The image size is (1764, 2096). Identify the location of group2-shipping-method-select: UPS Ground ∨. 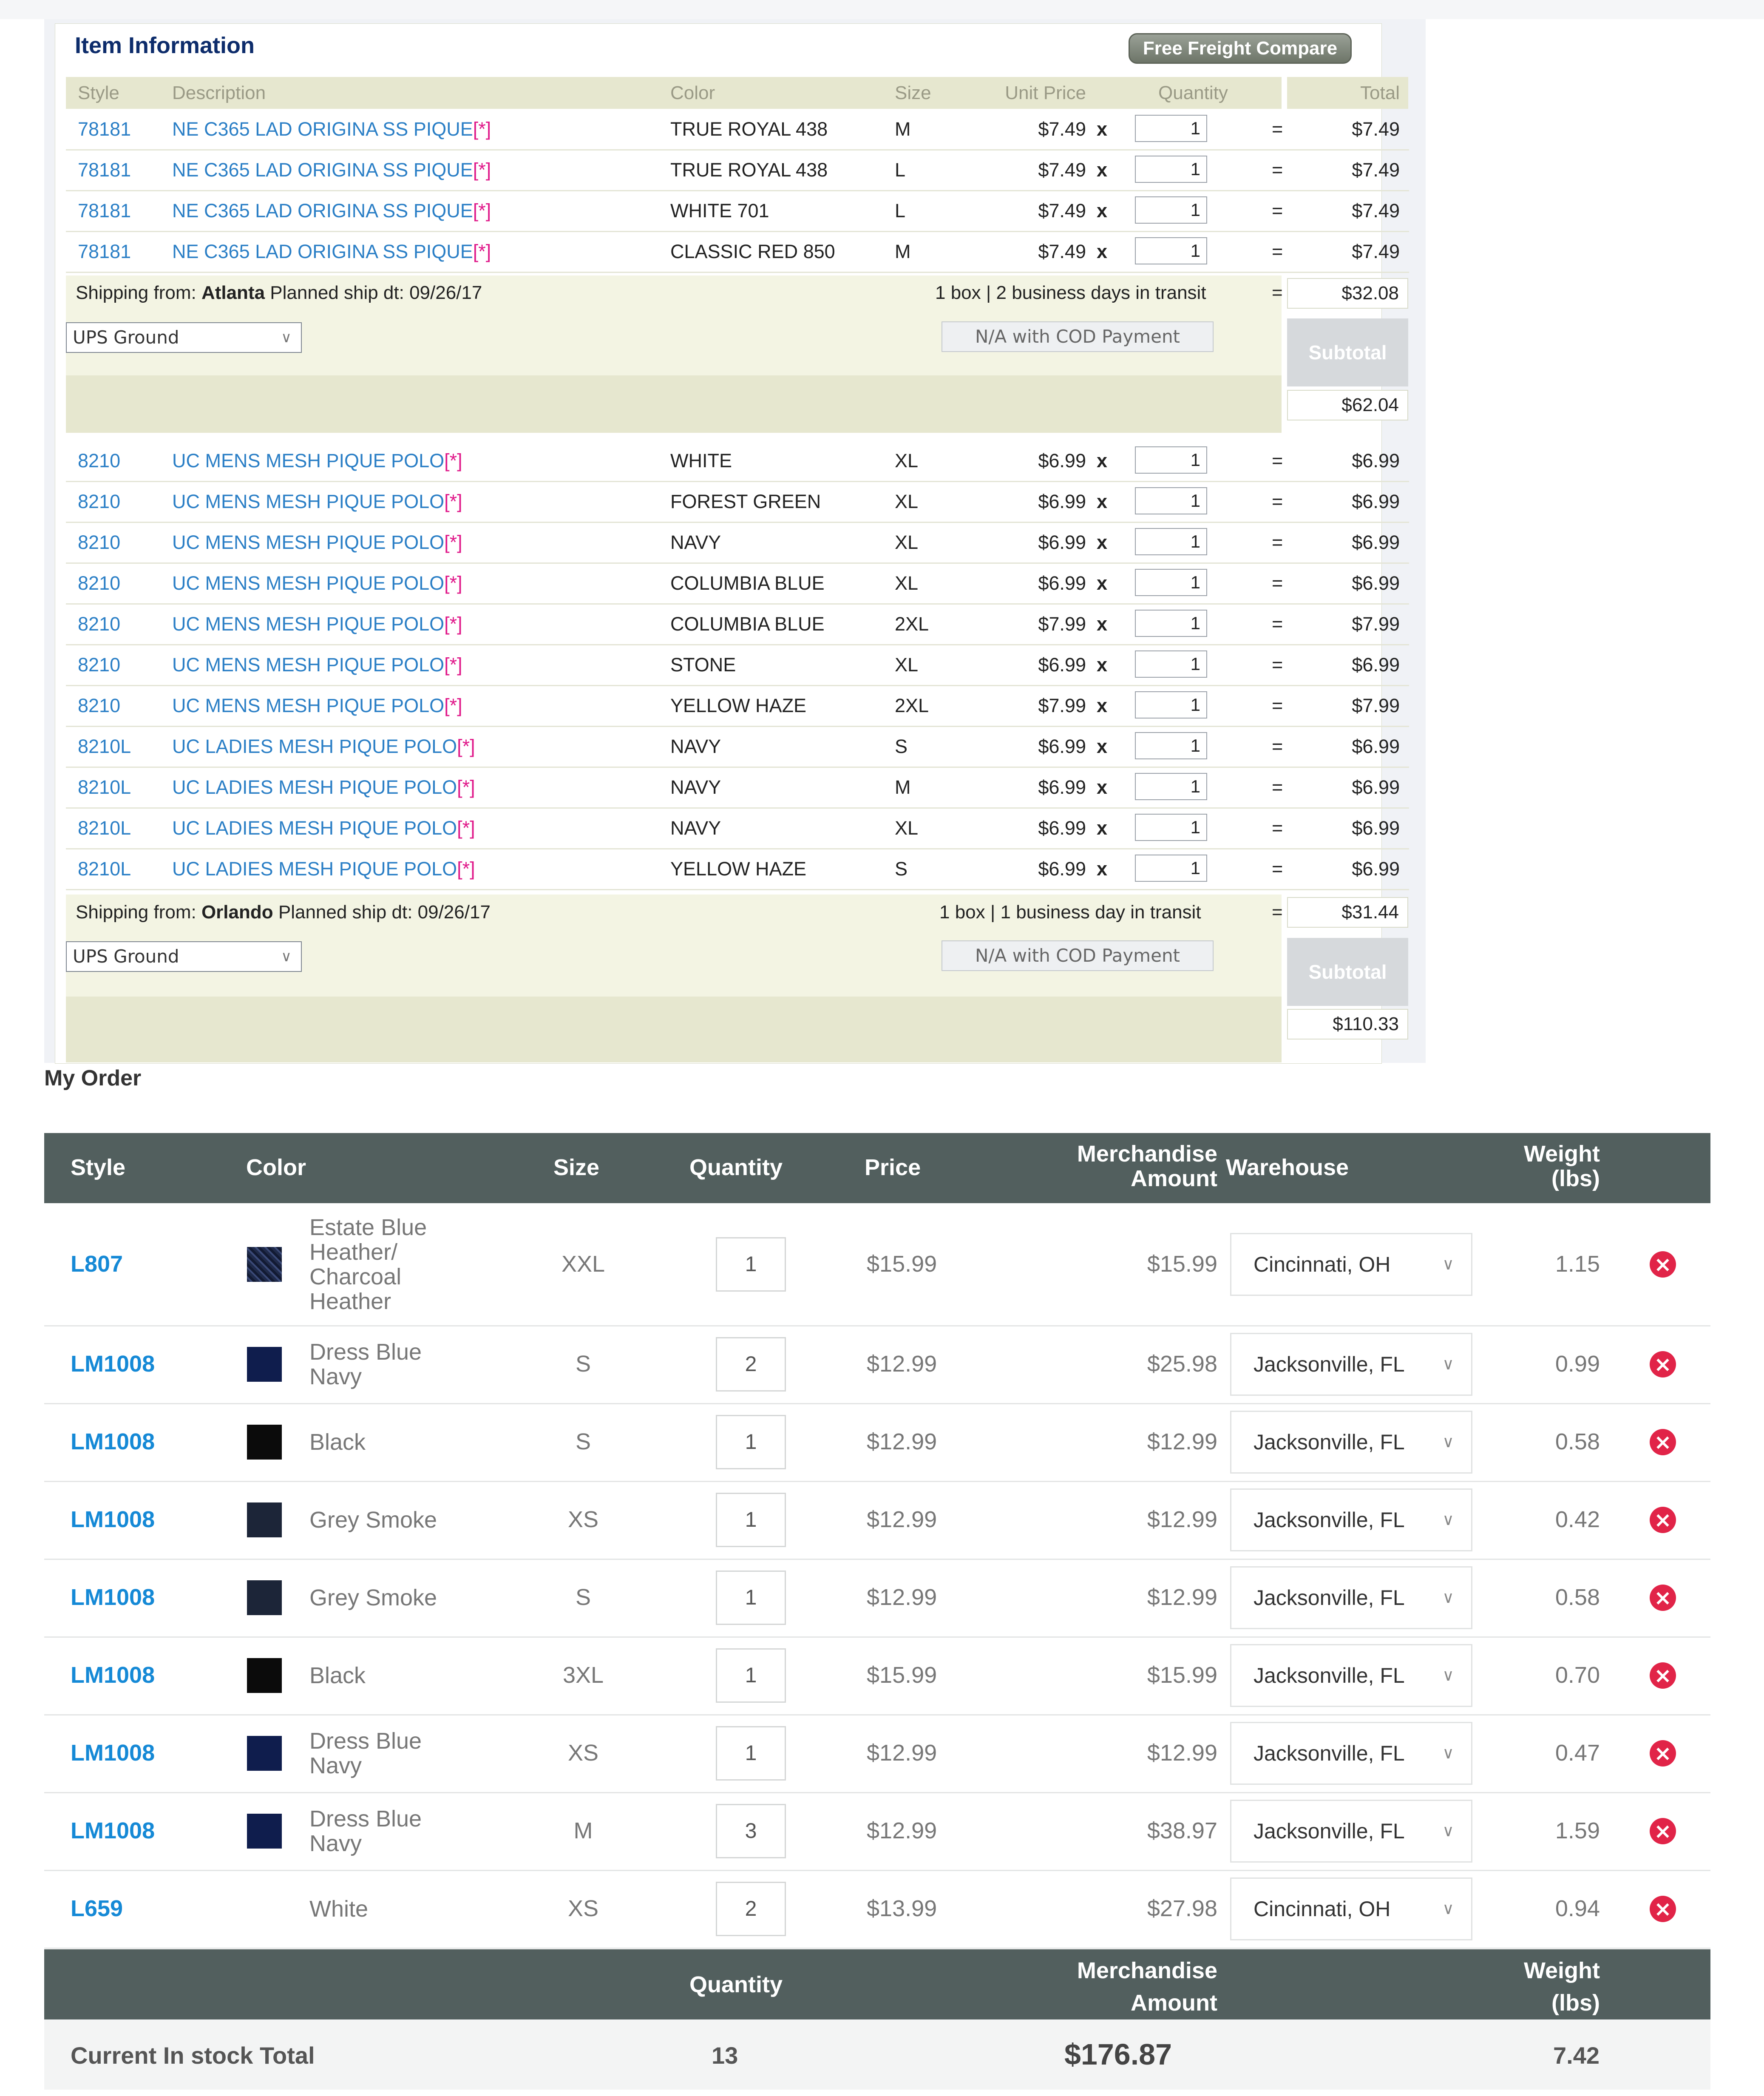
(184, 956).